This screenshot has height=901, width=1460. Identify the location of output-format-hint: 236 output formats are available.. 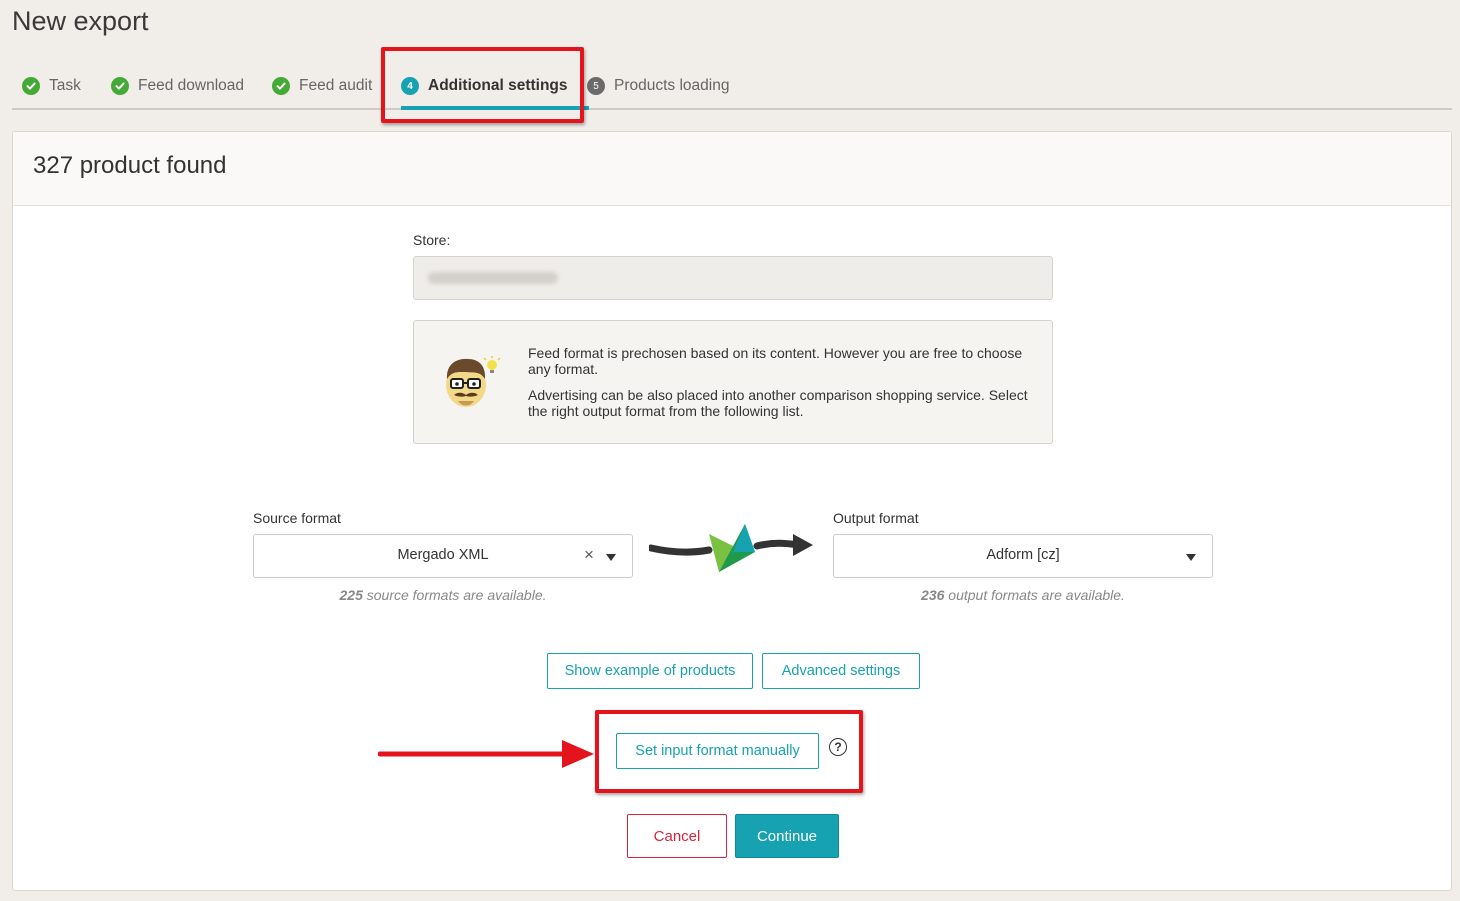
(1023, 595).